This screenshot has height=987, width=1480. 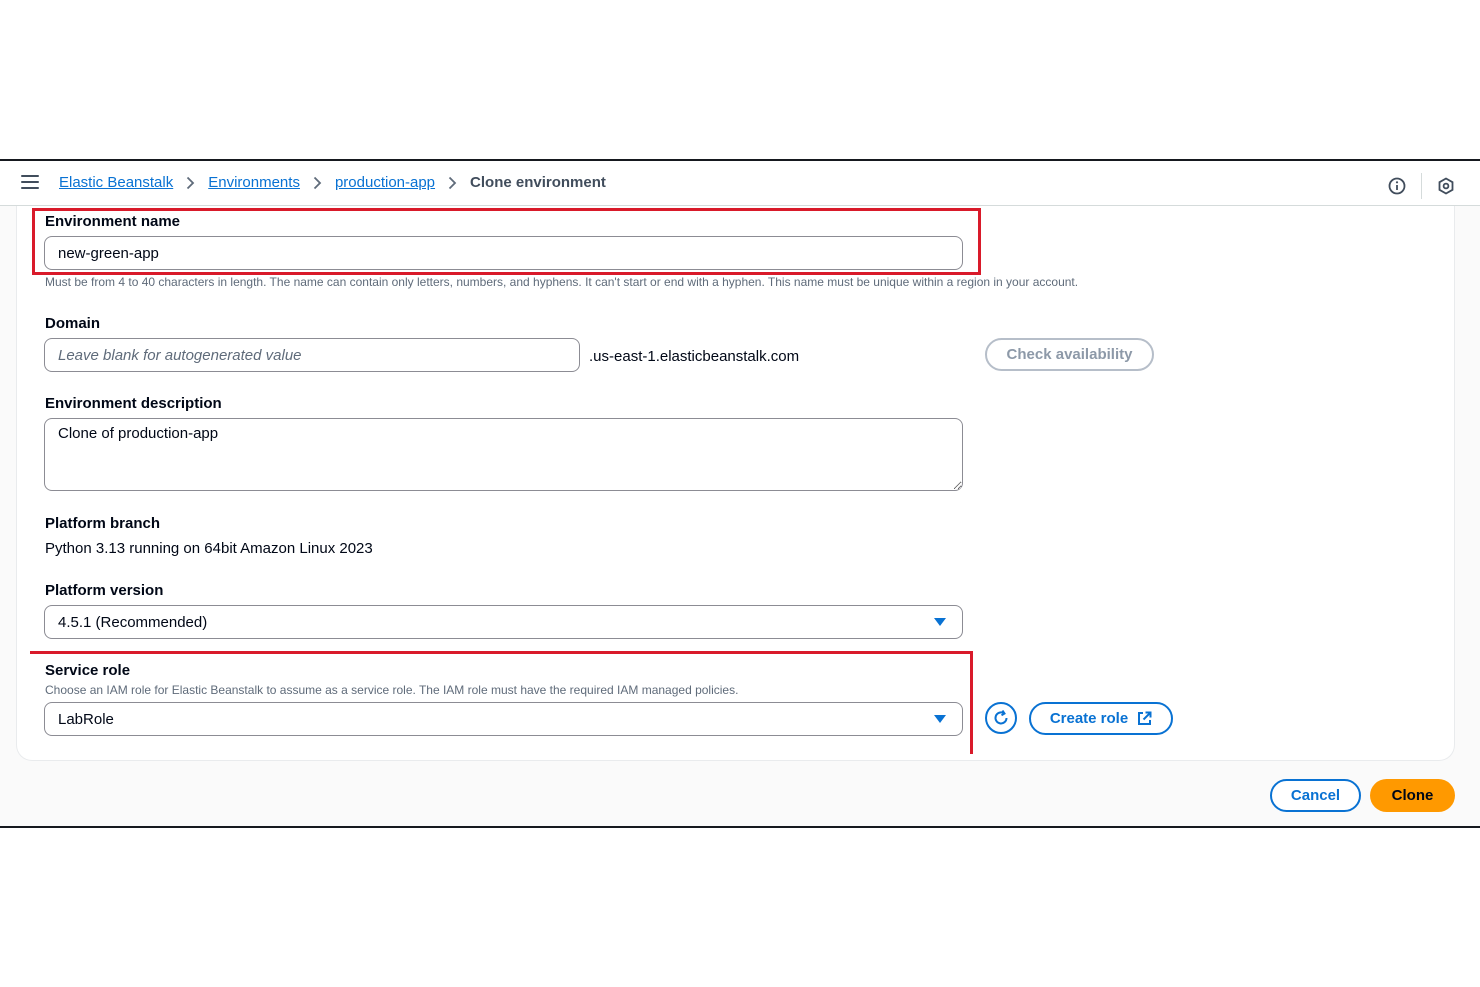 I want to click on refresh-icon, so click(x=1001, y=718).